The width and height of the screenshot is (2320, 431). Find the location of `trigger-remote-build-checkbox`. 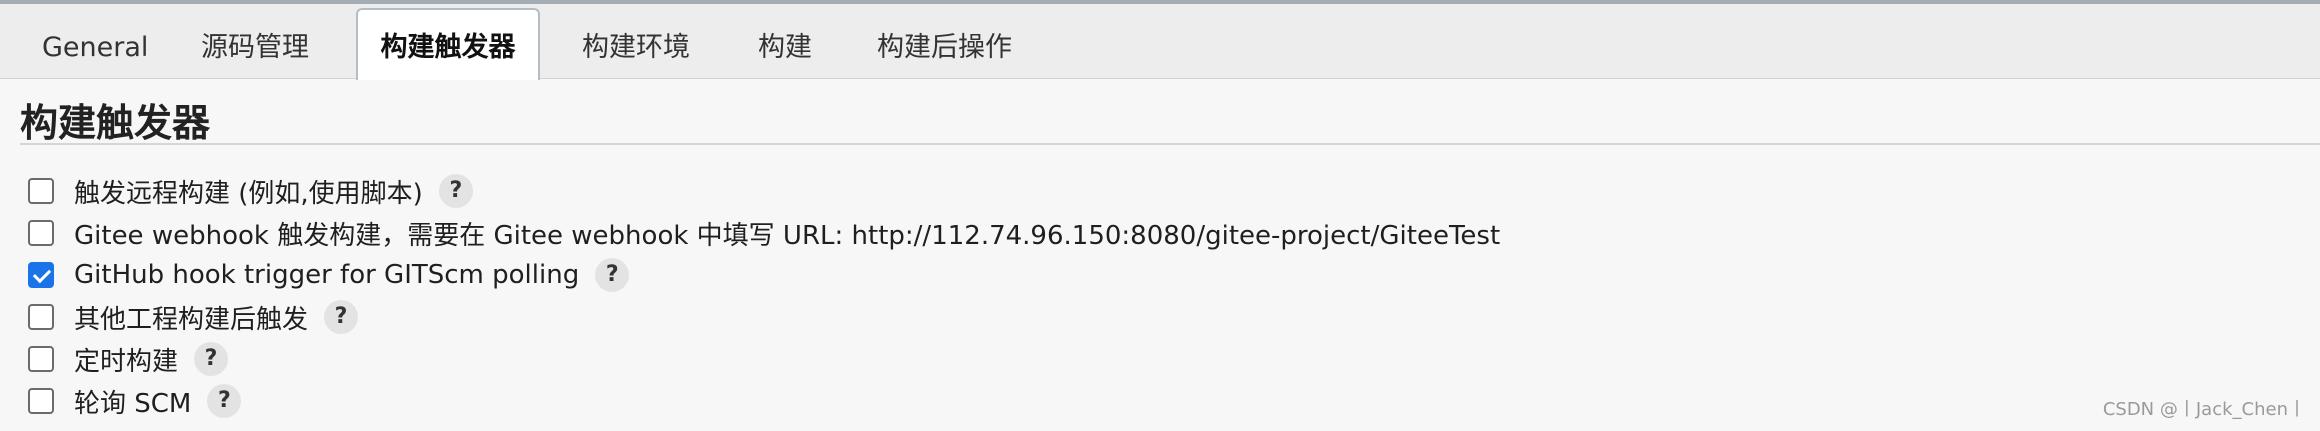

trigger-remote-build-checkbox is located at coordinates (41, 191).